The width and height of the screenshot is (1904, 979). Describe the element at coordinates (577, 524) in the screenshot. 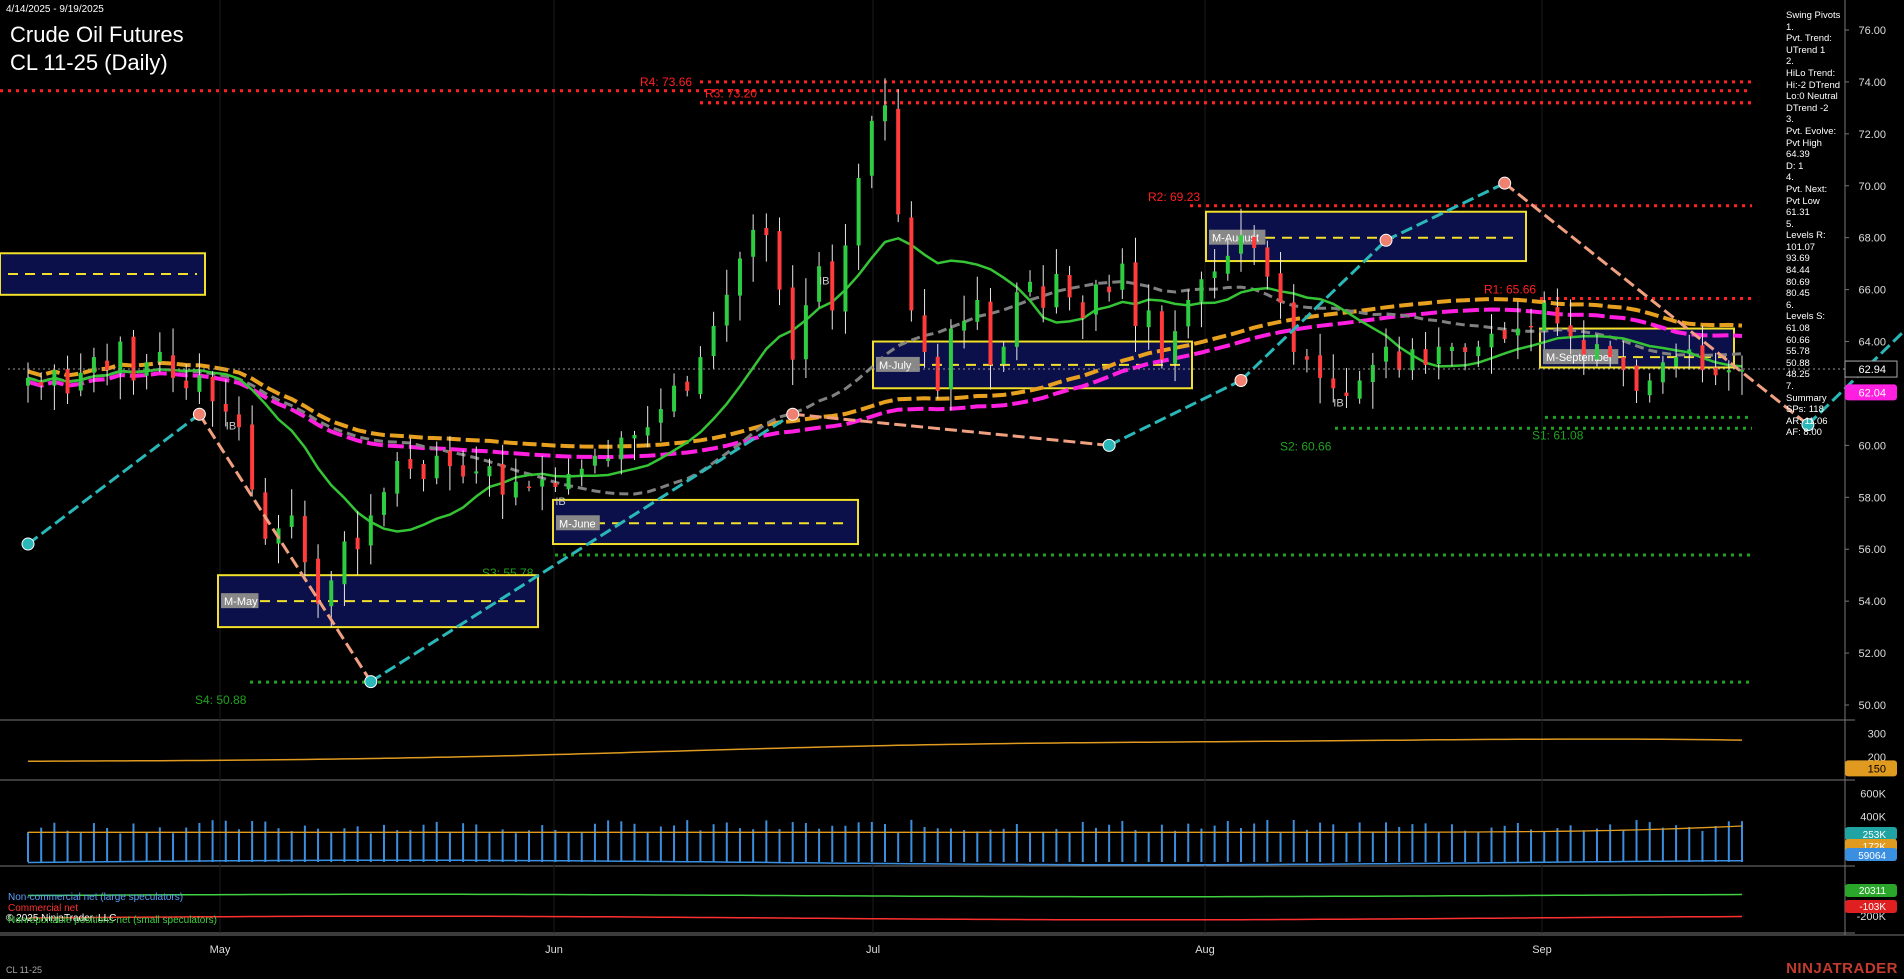

I see `monthly-box-label: M-June` at that location.